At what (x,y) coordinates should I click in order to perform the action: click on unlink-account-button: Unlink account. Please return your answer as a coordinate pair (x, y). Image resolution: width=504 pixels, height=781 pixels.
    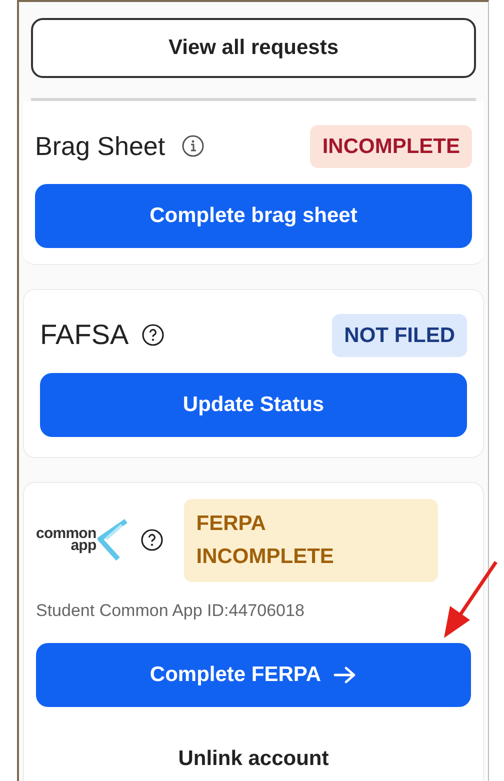
    Looking at the image, I should click on (253, 758).